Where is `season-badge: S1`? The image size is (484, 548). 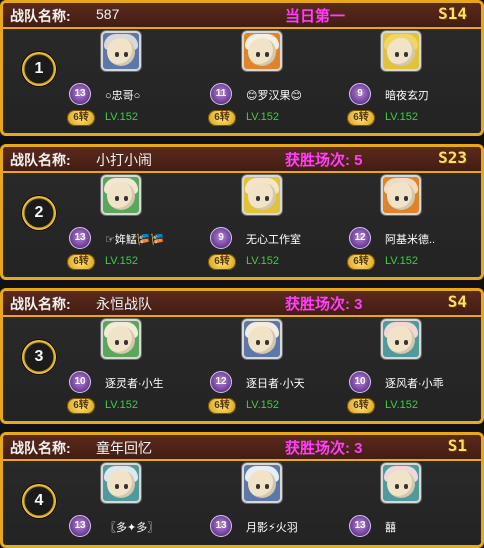
season-badge: S1 is located at coordinates (457, 445).